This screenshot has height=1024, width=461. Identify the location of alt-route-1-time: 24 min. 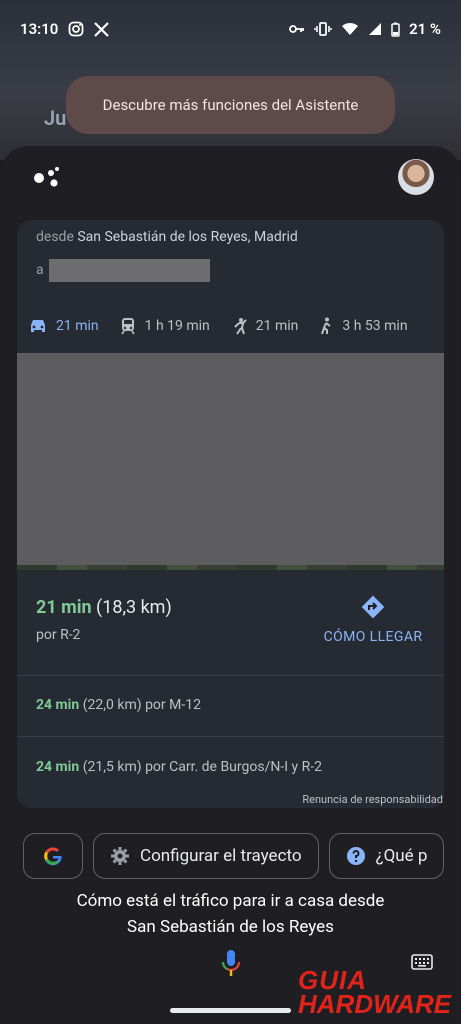
(58, 705).